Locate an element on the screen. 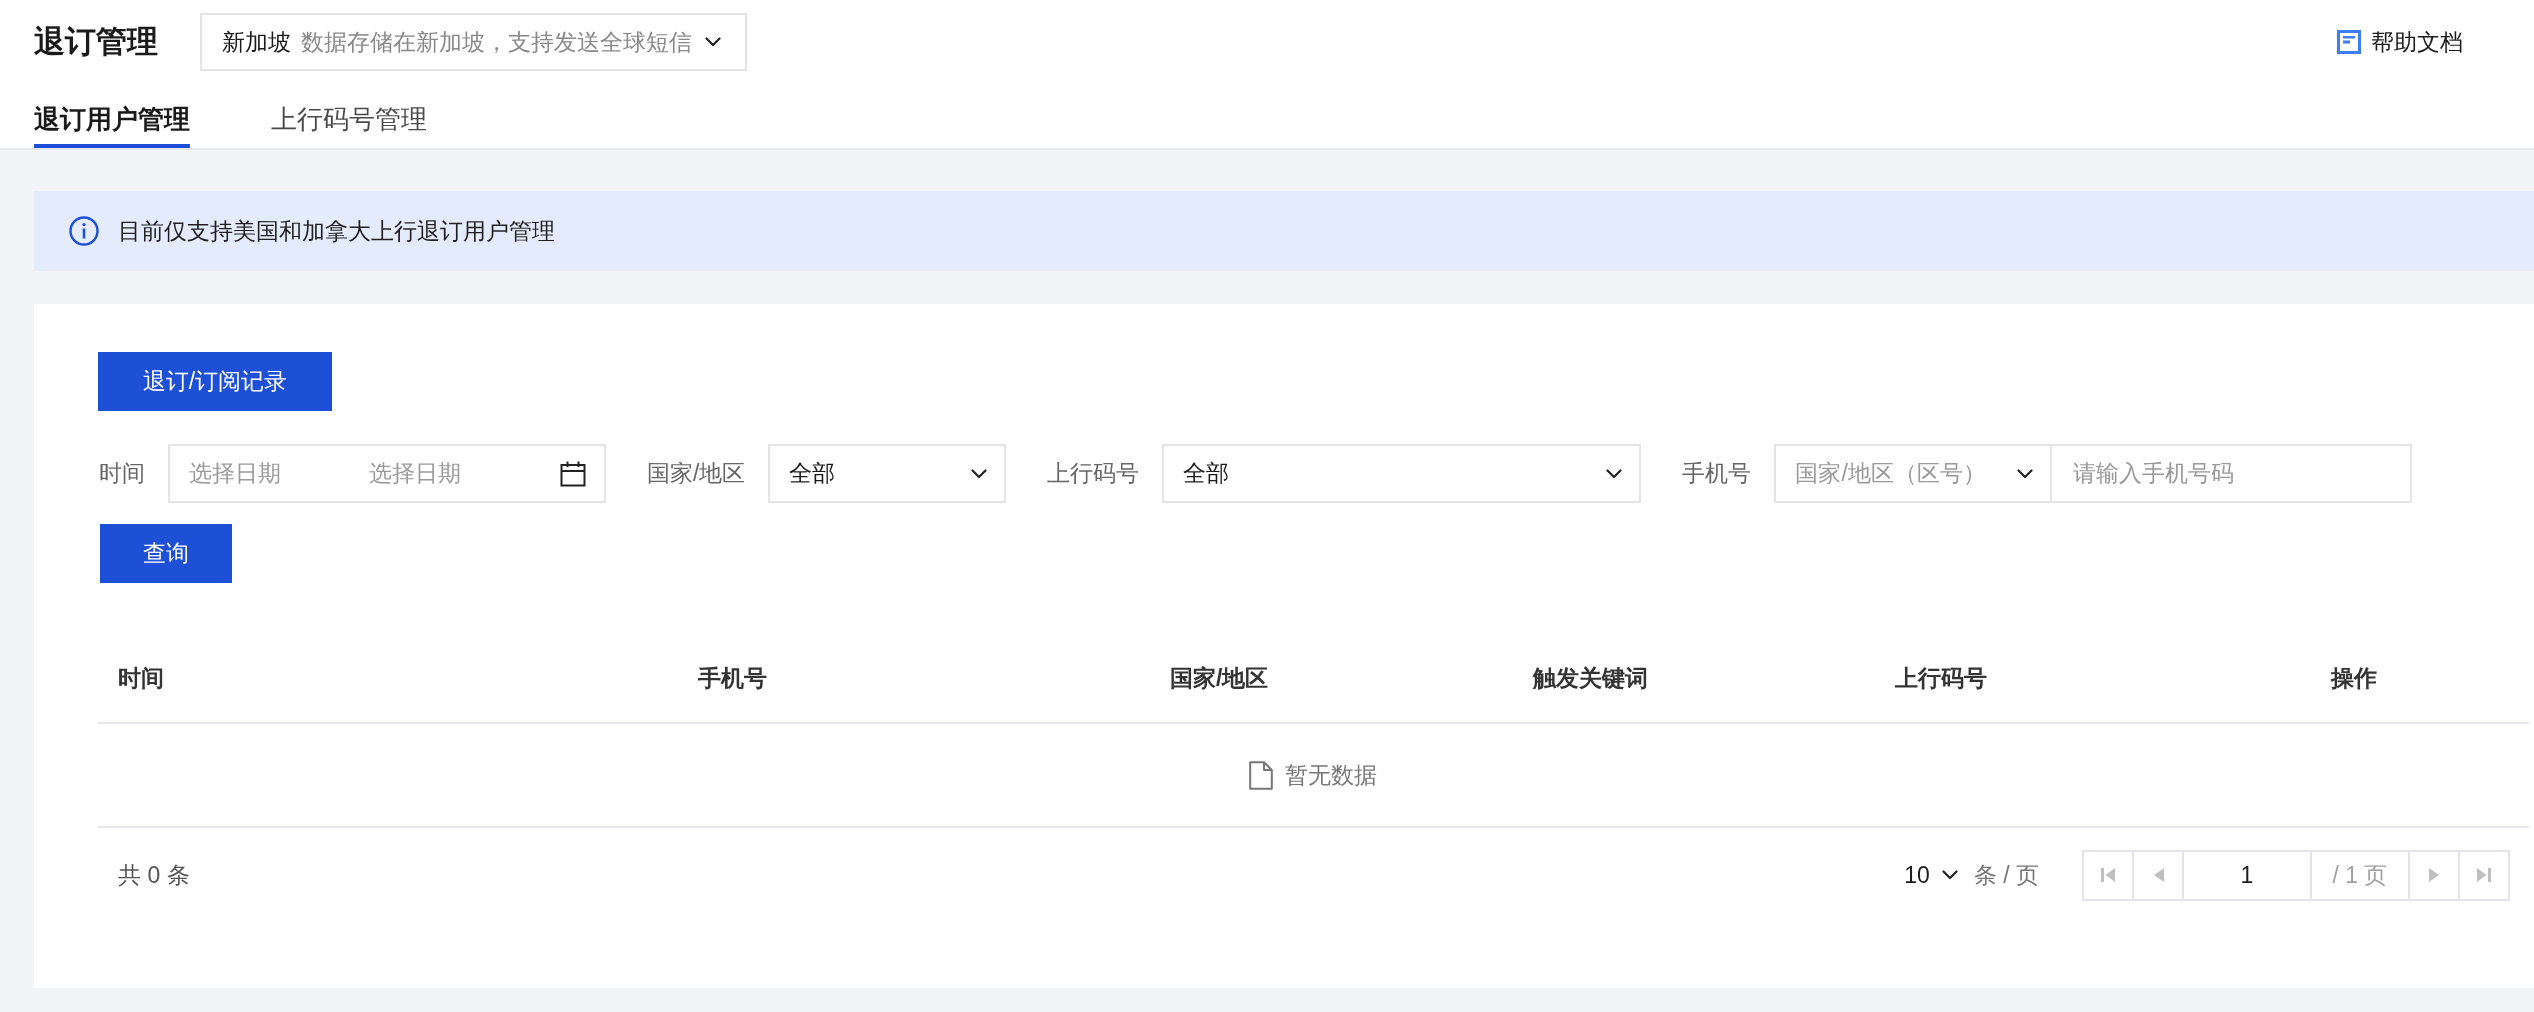 This screenshot has width=2534, height=1012. page-title: 退订管理 is located at coordinates (96, 41).